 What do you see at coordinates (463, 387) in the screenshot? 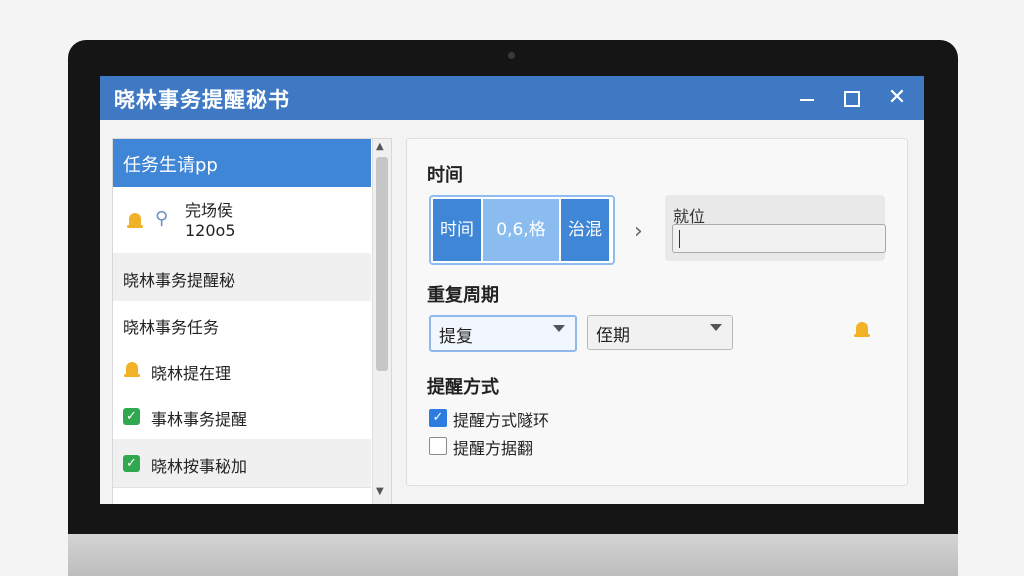
I see `reminder-method-title: 提醒方式` at bounding box center [463, 387].